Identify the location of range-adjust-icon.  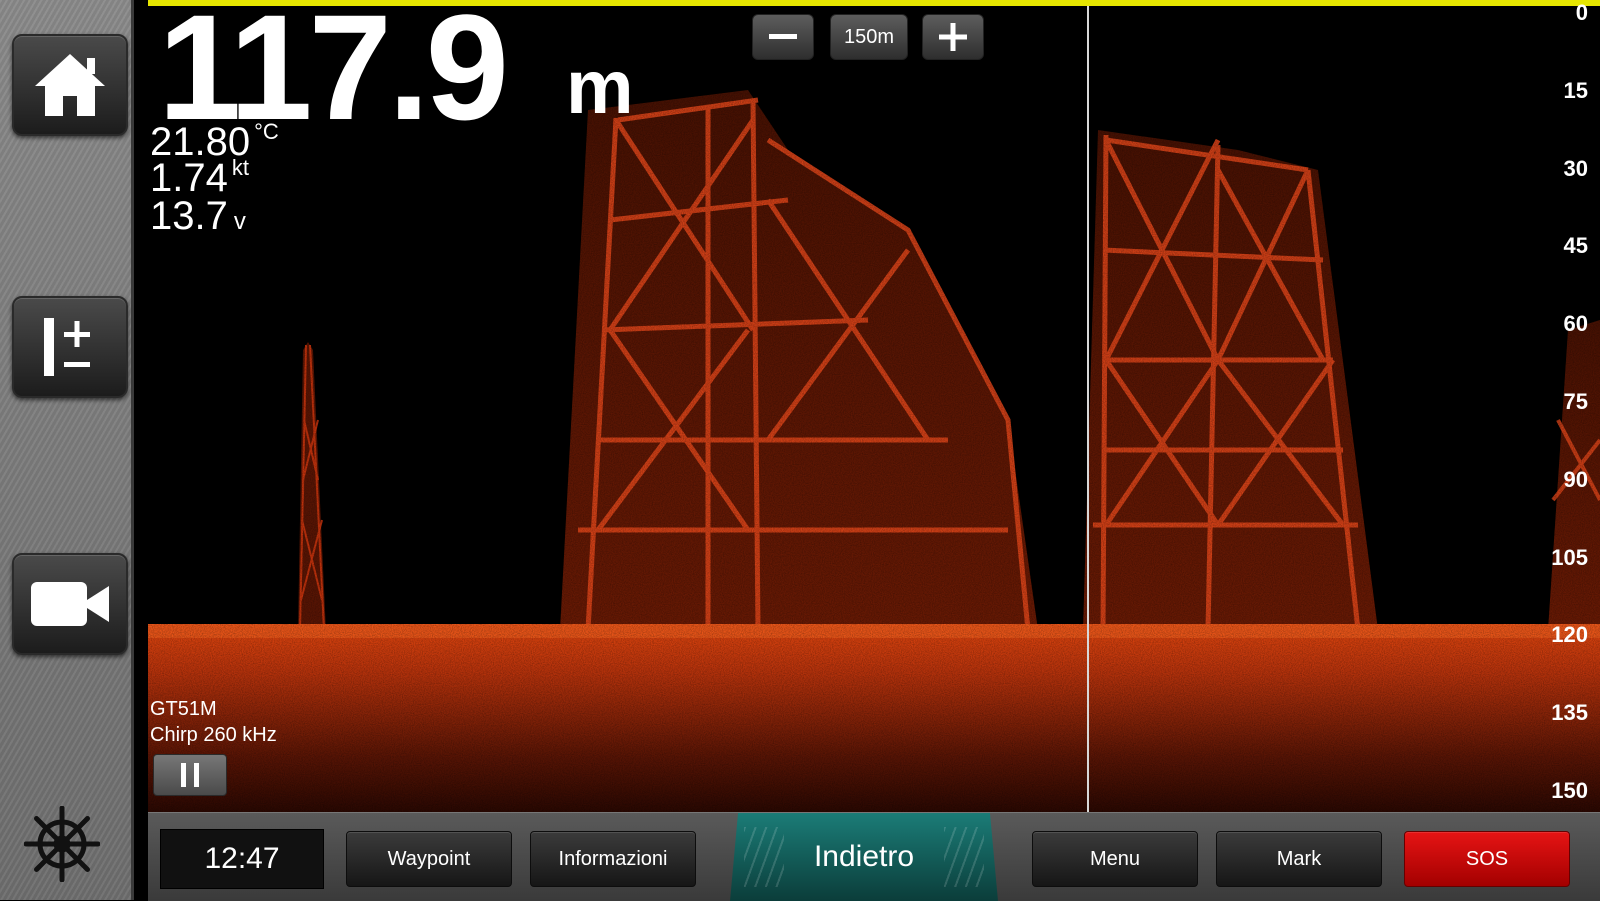
(67, 347).